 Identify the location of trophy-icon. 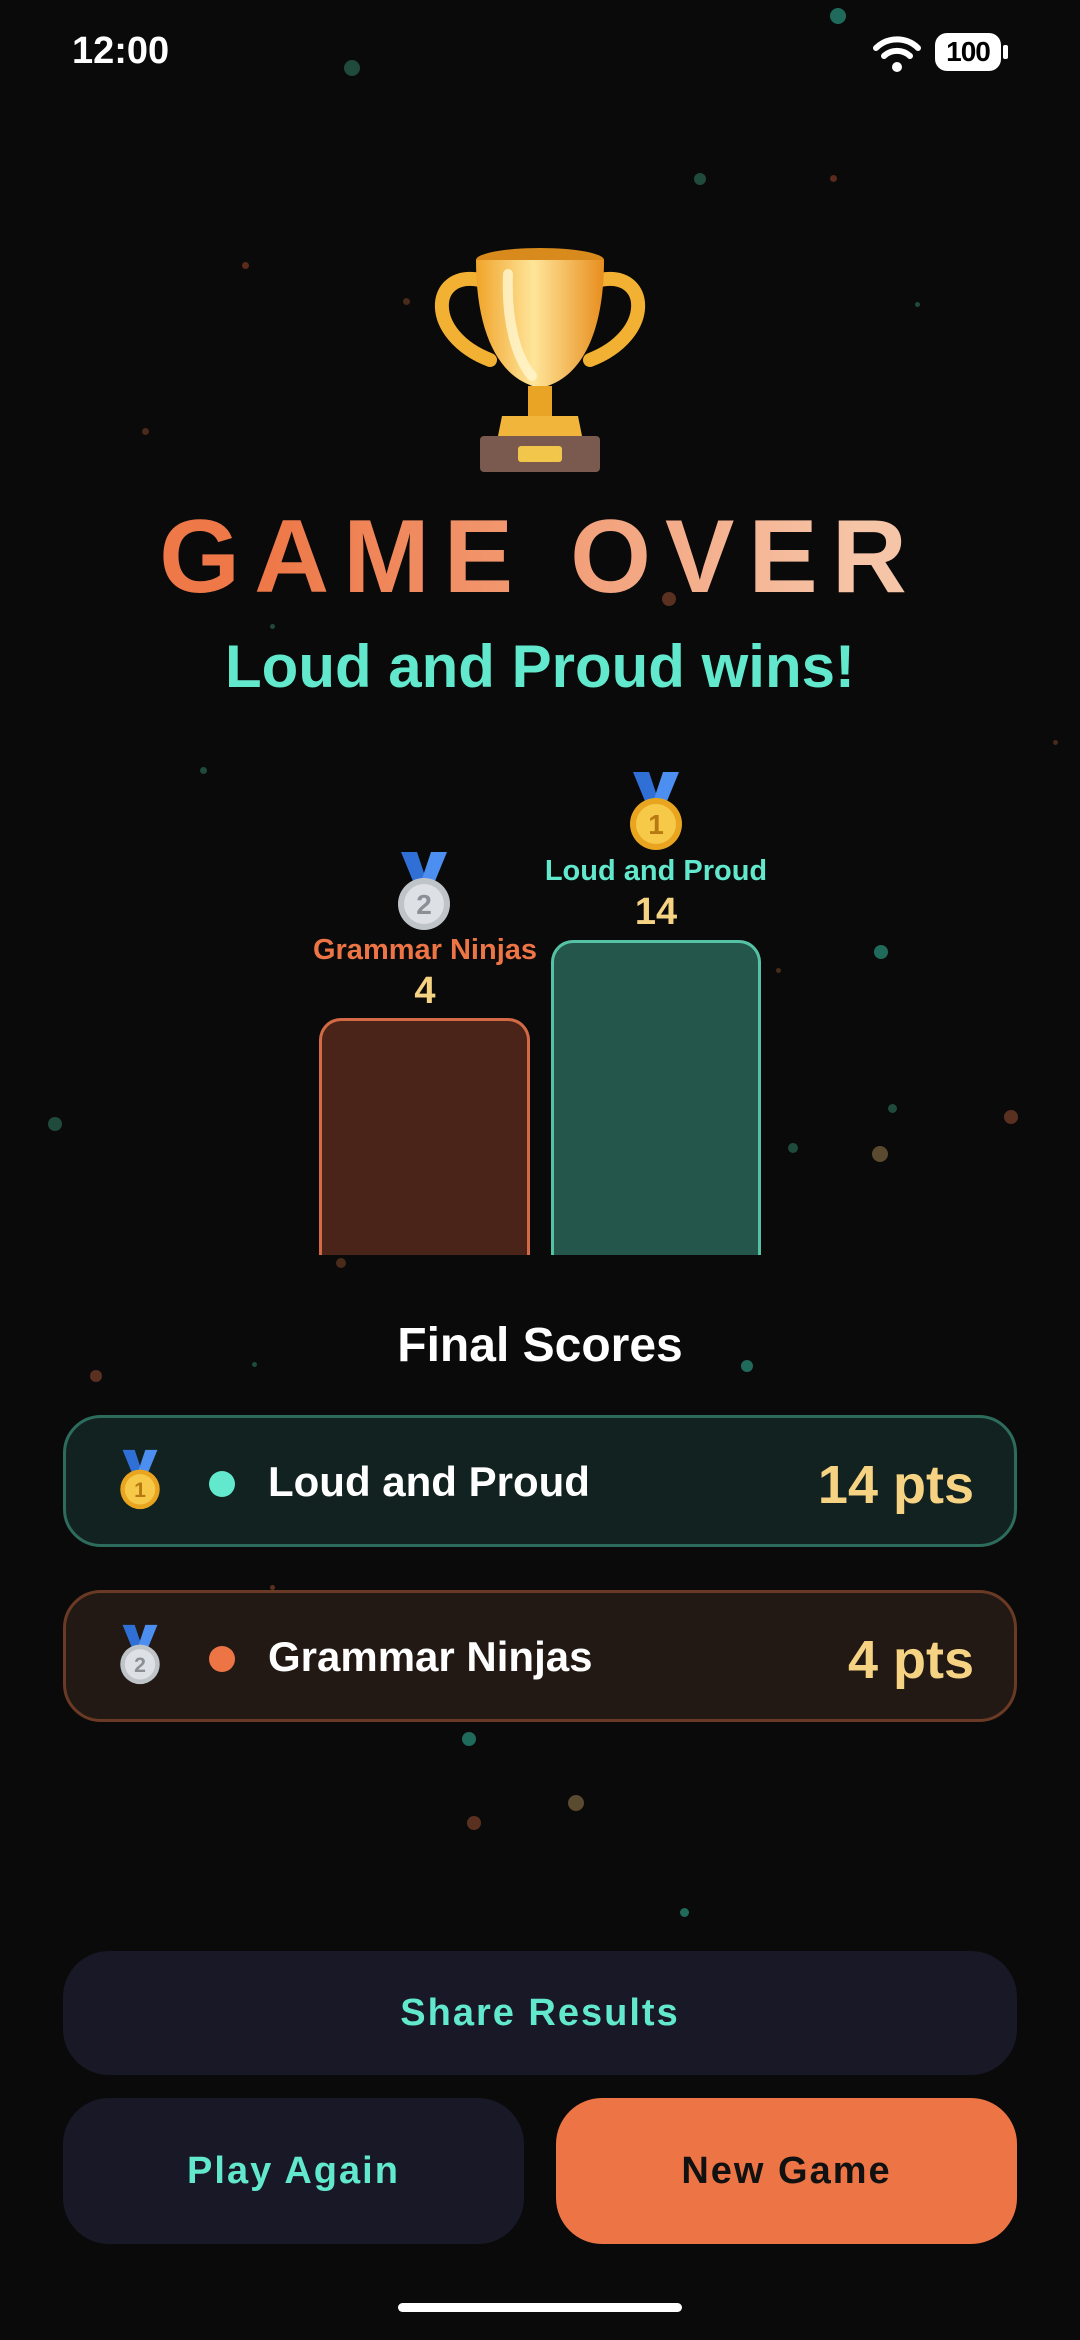
(540, 360).